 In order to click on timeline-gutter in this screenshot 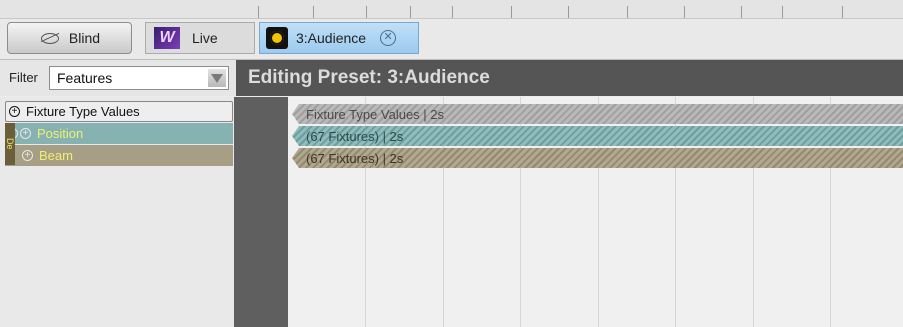, I will do `click(261, 212)`.